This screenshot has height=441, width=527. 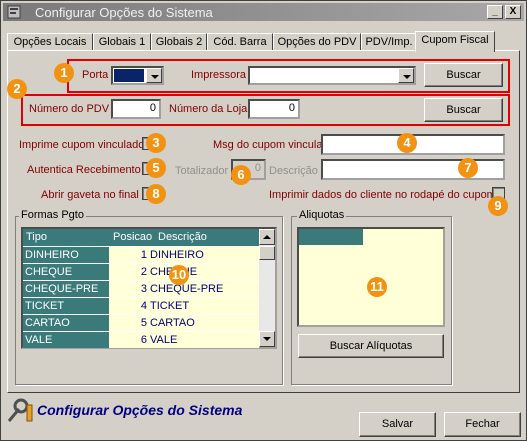 I want to click on column-descricao: Descrição, so click(x=182, y=237).